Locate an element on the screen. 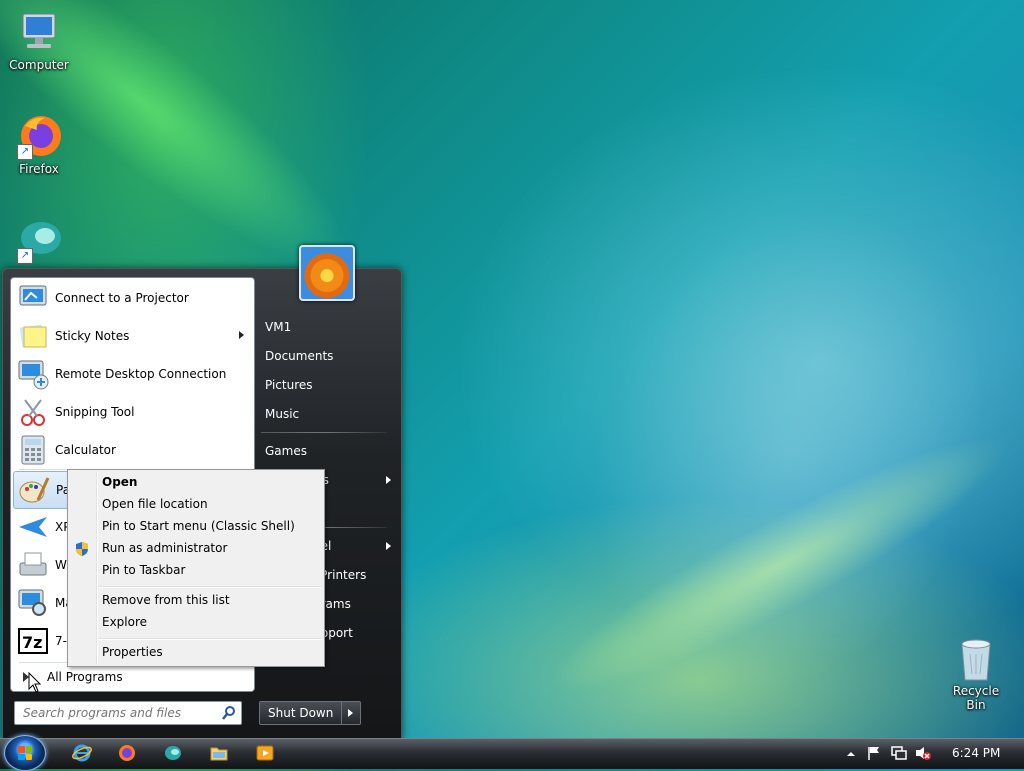 The width and height of the screenshot is (1024, 771). program-connect-to-projector: Connect to a Projector is located at coordinates (132, 298).